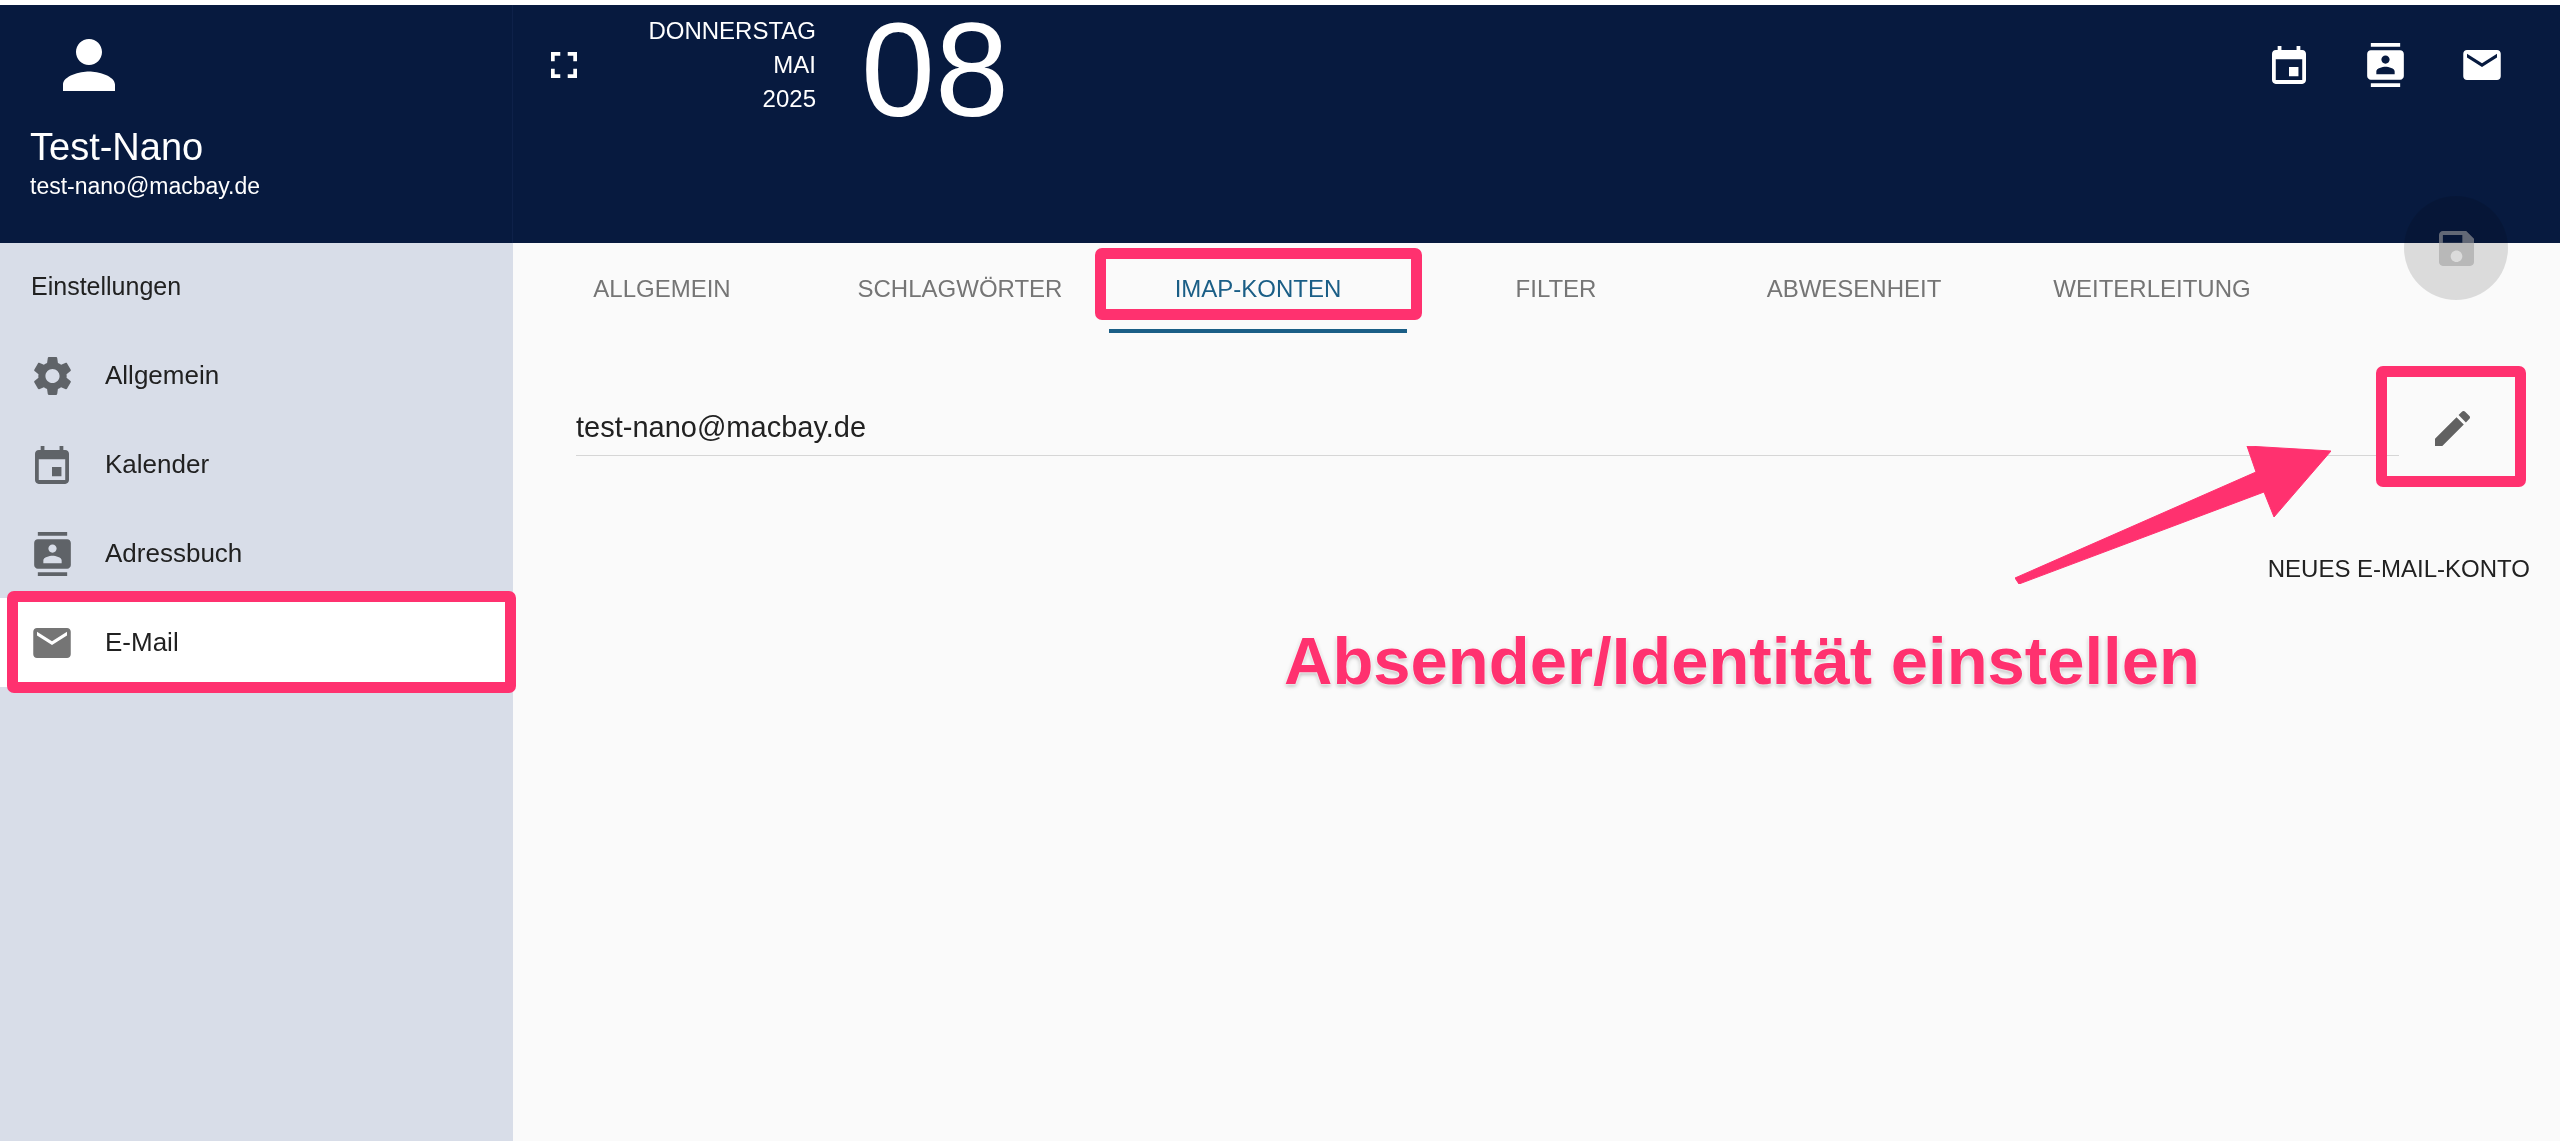  What do you see at coordinates (106, 287) in the screenshot?
I see `sidebar-title: Einstellungen` at bounding box center [106, 287].